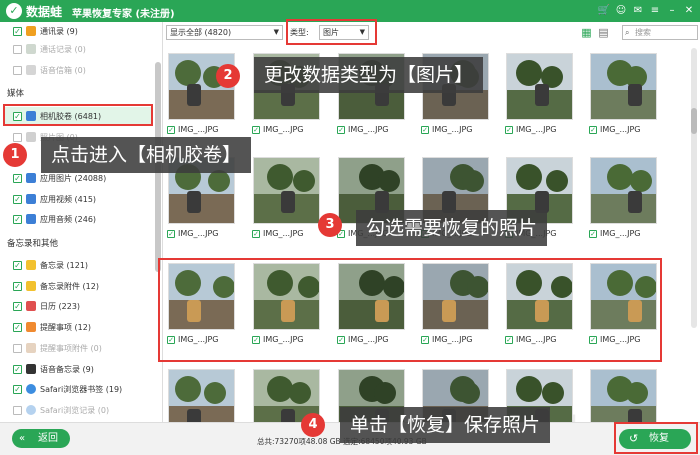  What do you see at coordinates (672, 10) in the screenshot?
I see `minimize-icon: –` at bounding box center [672, 10].